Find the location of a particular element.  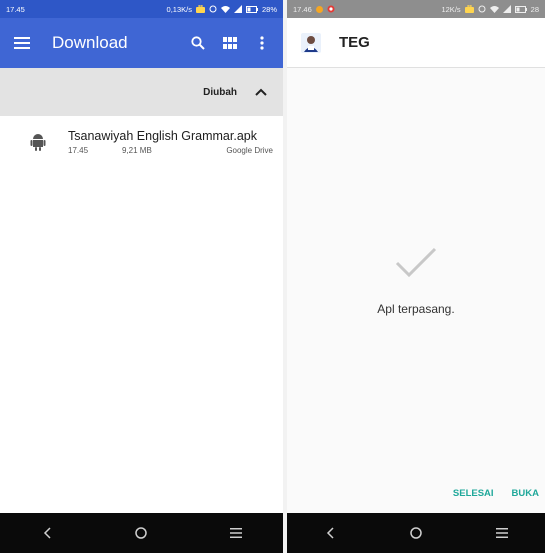

grid-view-icon is located at coordinates (230, 43).